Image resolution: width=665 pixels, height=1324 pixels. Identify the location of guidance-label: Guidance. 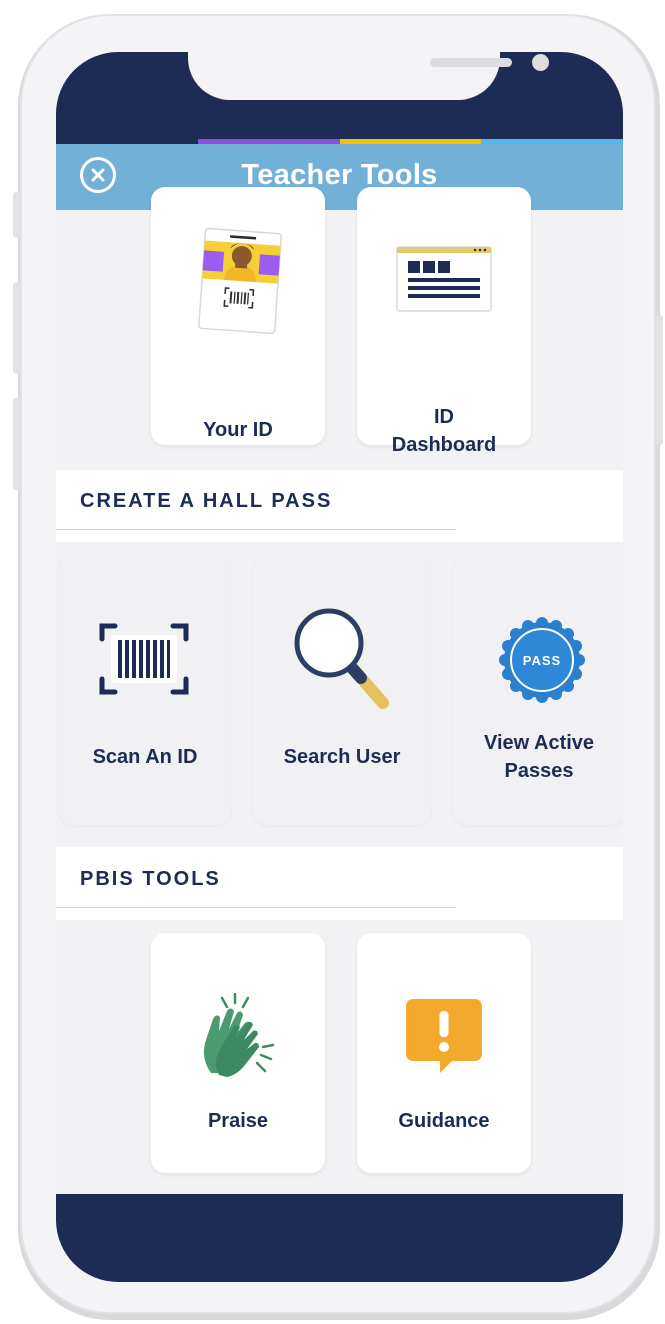
(444, 1121).